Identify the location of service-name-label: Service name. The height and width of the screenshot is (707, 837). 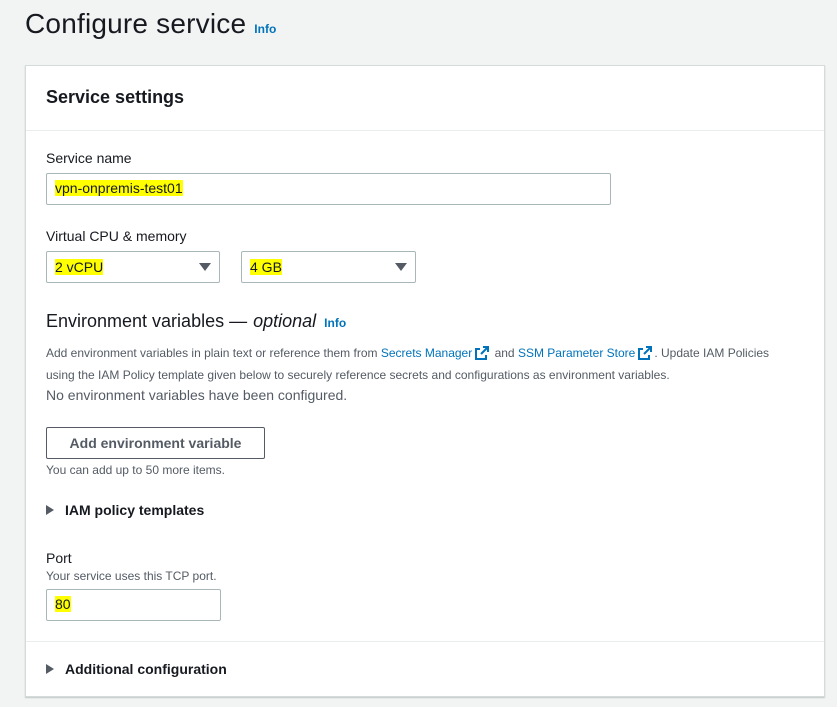
(89, 158).